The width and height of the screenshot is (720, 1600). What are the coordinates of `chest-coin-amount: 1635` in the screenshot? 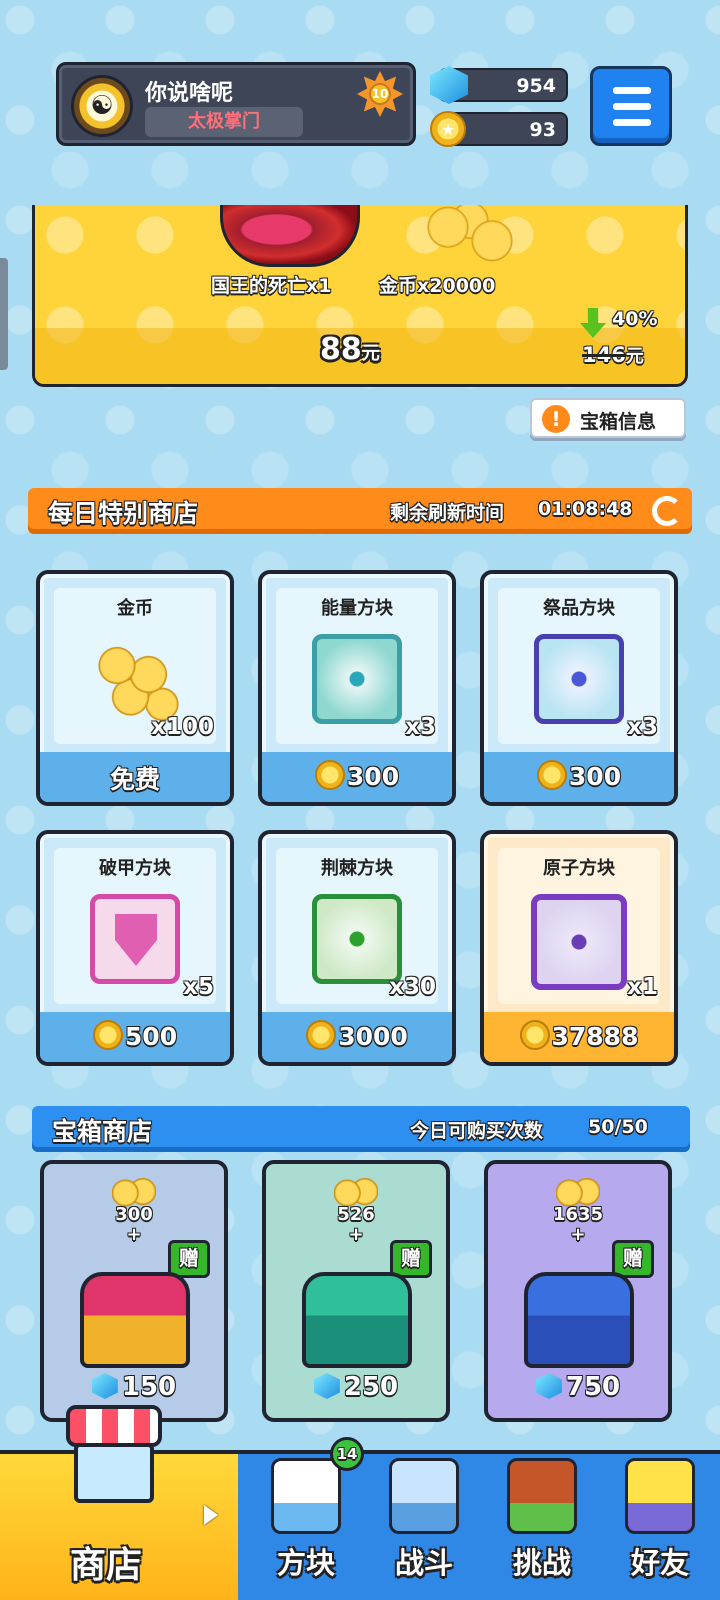 It's located at (578, 1214).